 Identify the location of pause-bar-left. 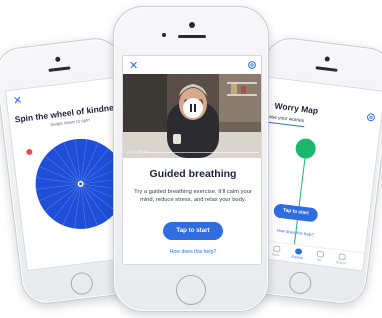
(191, 108).